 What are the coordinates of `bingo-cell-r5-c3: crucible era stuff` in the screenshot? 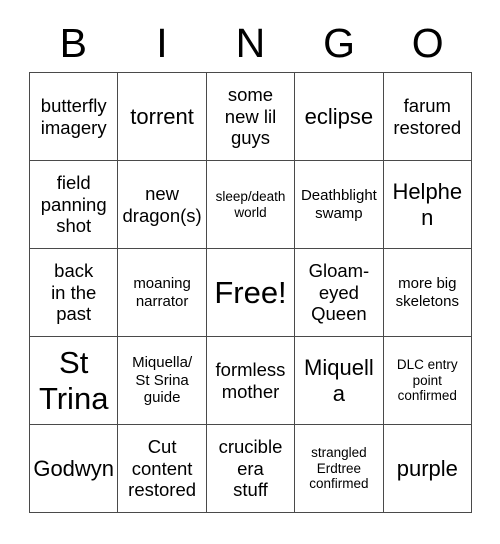 It's located at (251, 469).